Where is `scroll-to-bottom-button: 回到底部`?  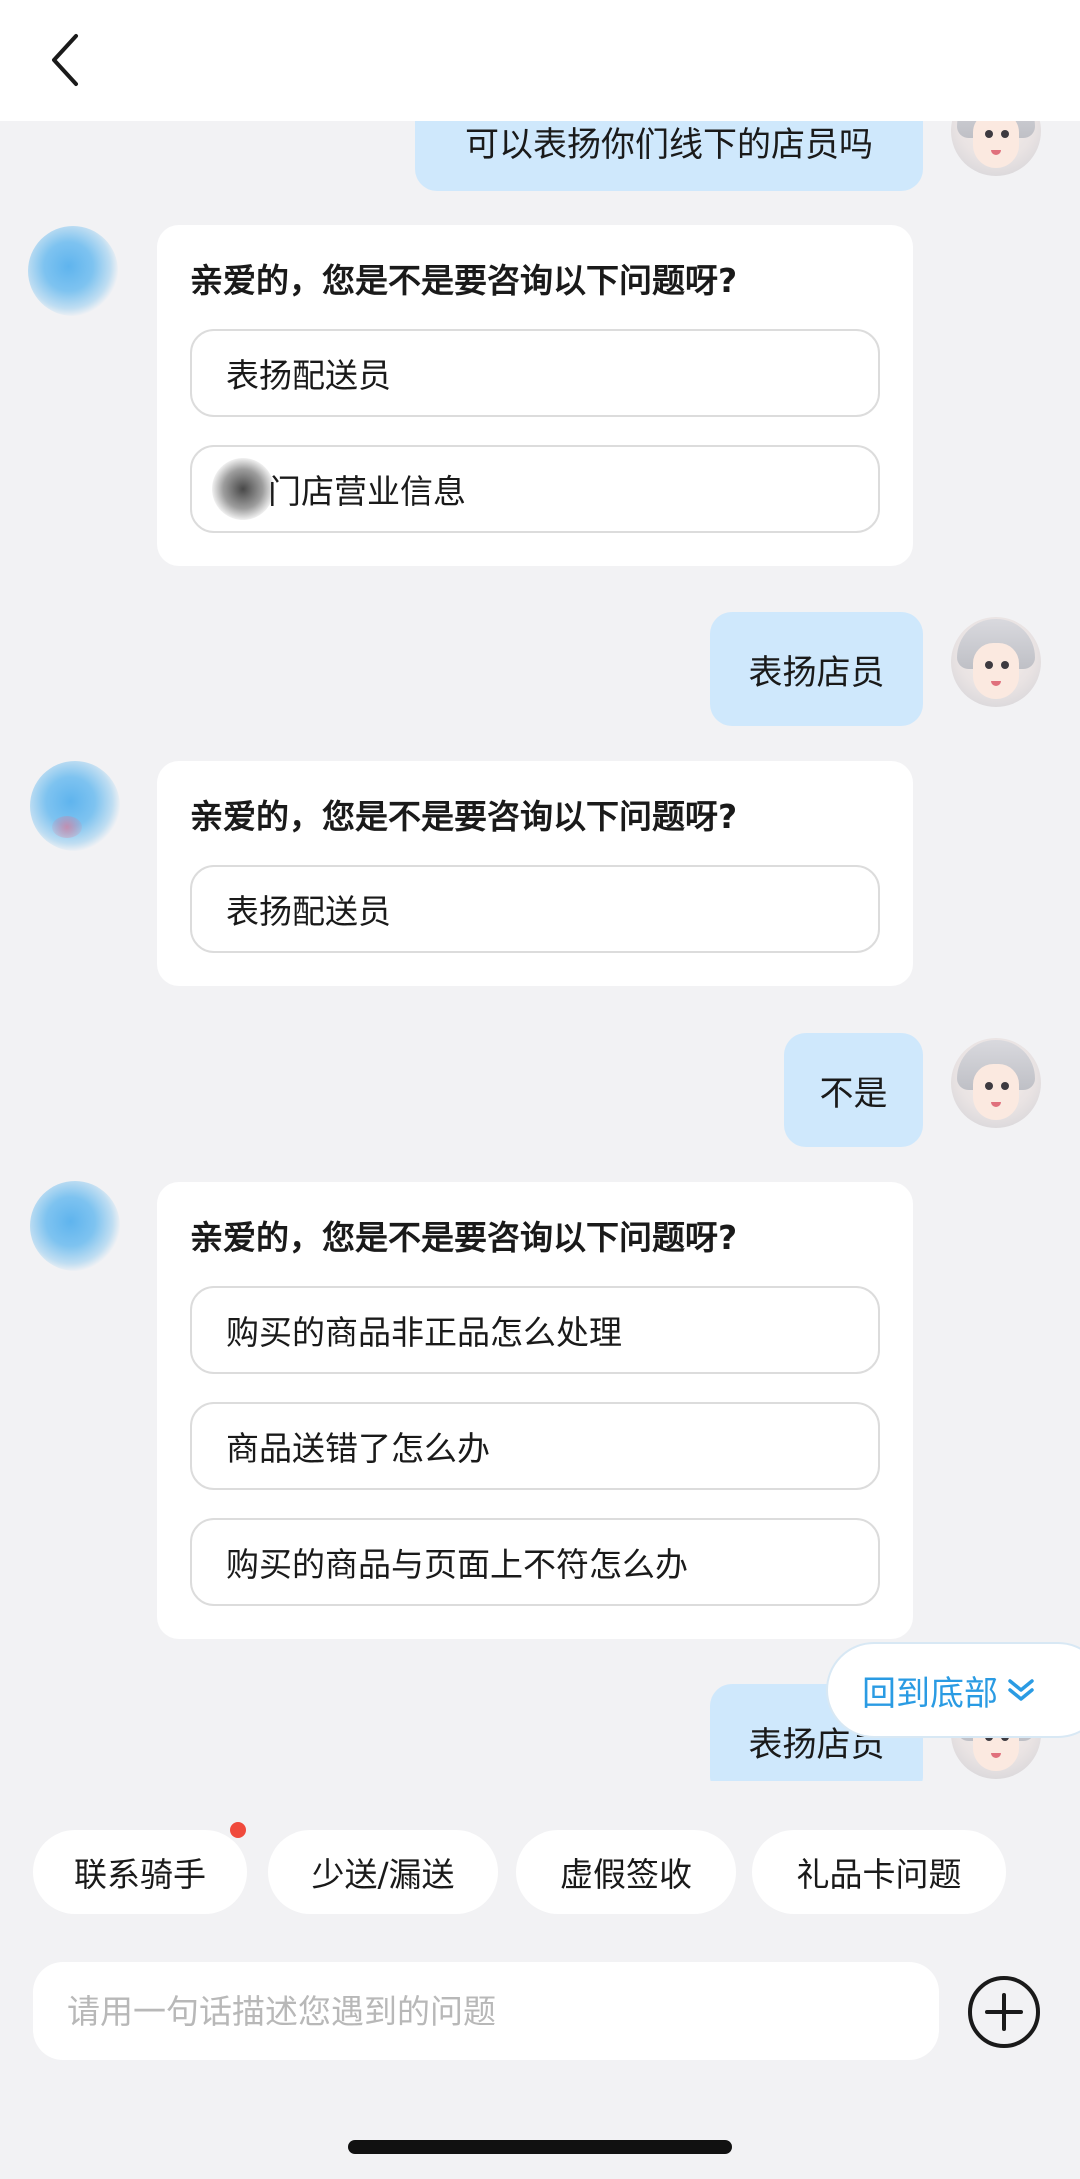
scroll-to-bottom-button: 回到底部 is located at coordinates (953, 1690).